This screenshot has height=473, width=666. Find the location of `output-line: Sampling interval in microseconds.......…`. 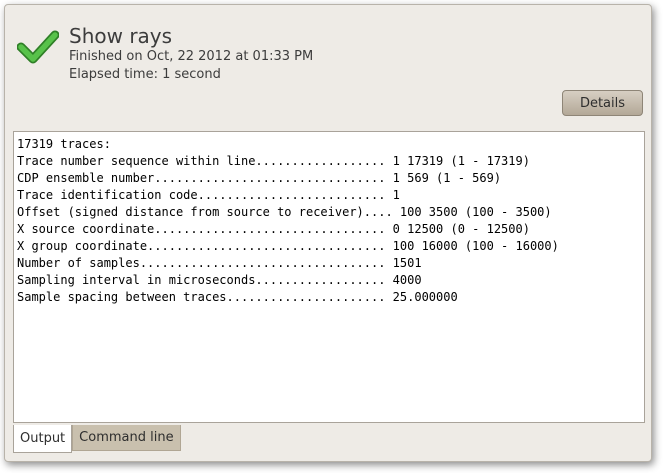

output-line: Sampling interval in microseconds.......… is located at coordinates (219, 280).